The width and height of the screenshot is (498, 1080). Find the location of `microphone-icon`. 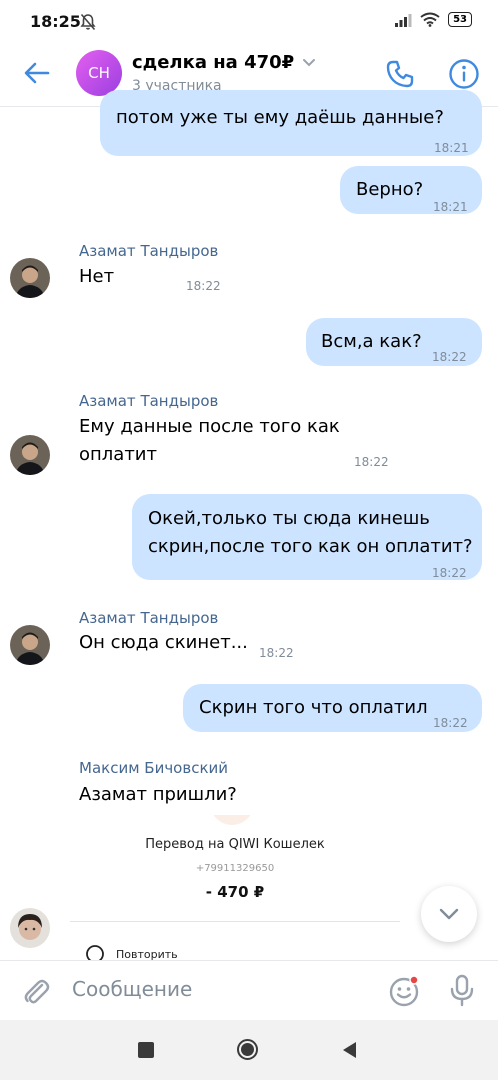

microphone-icon is located at coordinates (462, 990).